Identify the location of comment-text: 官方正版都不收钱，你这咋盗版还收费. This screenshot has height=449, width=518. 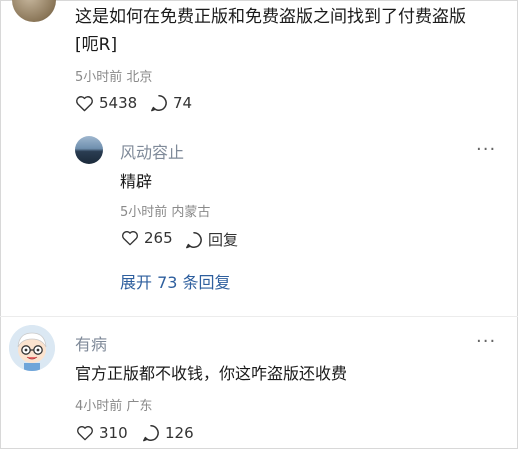
(211, 373).